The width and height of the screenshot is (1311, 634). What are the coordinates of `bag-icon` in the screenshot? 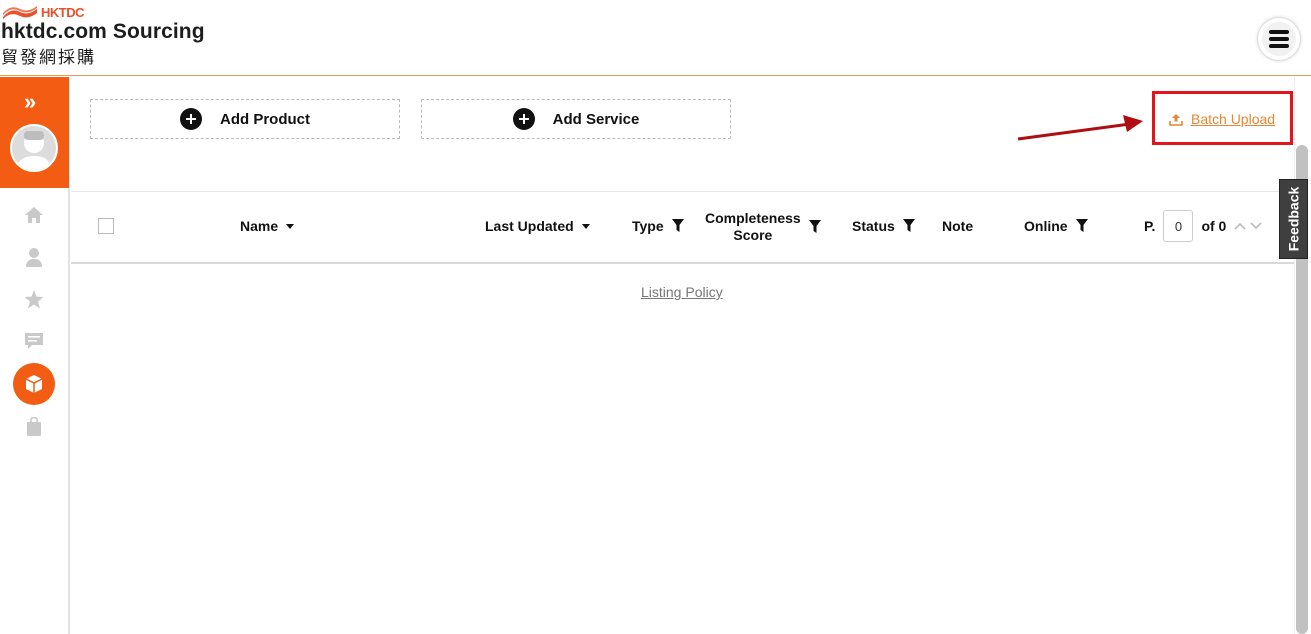 It's located at (34, 426).